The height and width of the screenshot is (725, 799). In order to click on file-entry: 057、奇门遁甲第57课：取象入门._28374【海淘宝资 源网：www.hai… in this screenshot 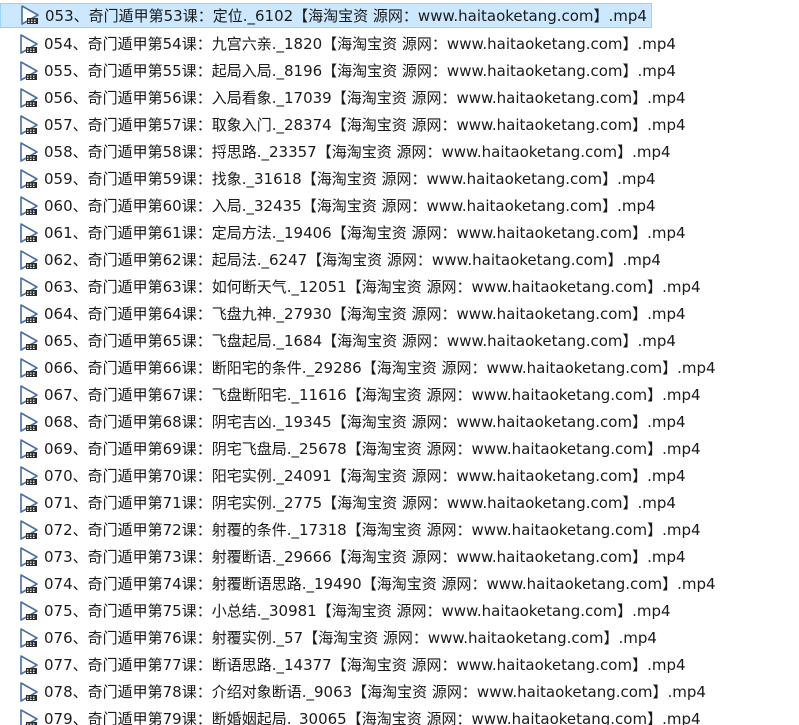, I will do `click(345, 124)`.